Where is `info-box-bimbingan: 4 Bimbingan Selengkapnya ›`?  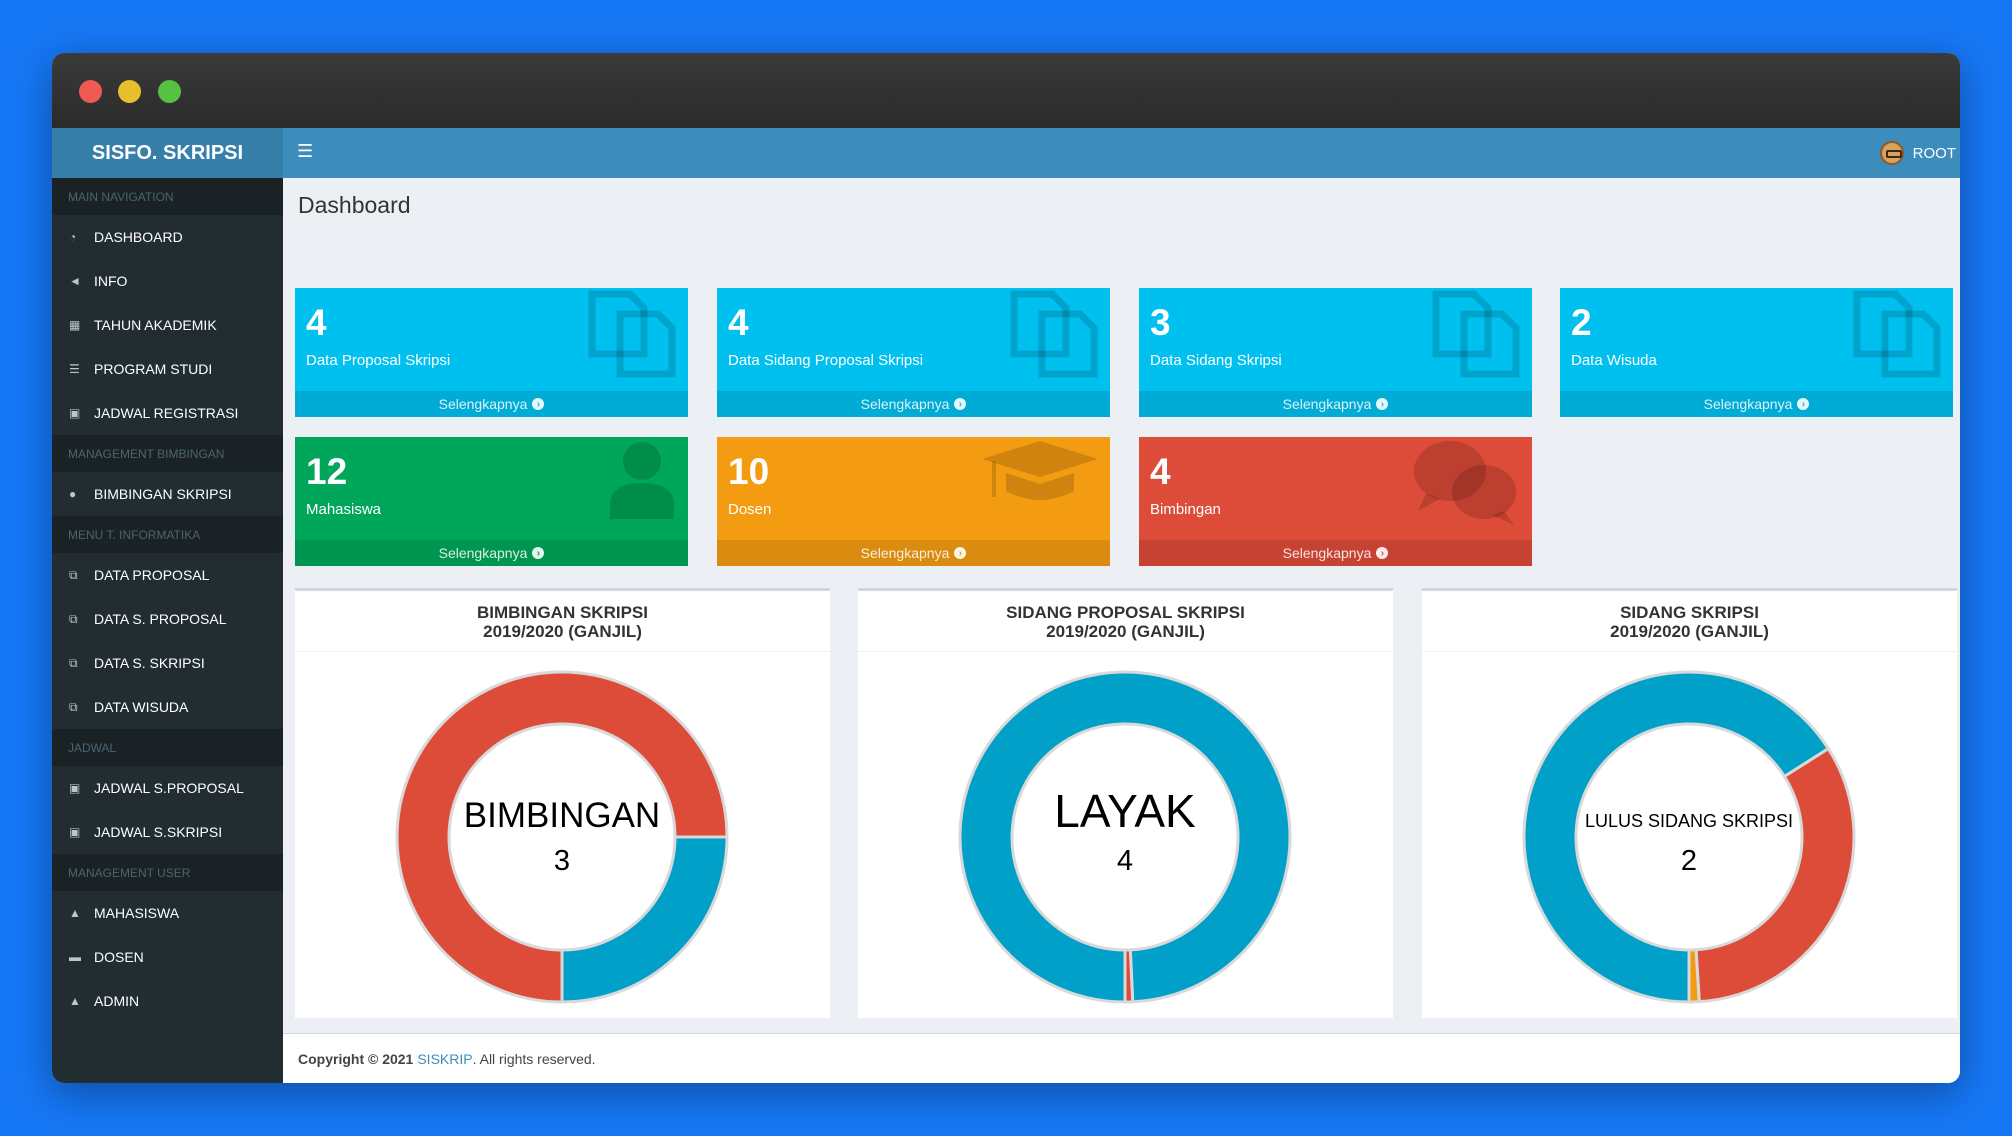 info-box-bimbingan: 4 Bimbingan Selengkapnya › is located at coordinates (1335, 501).